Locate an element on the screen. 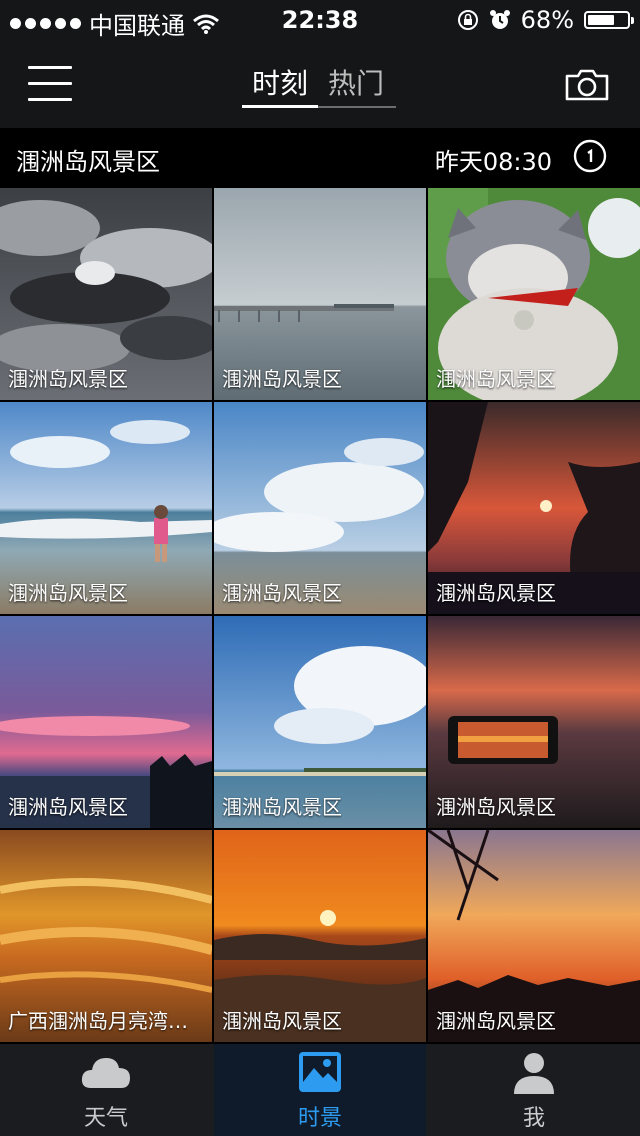 The image size is (640, 1136). battery-icon is located at coordinates (609, 20).